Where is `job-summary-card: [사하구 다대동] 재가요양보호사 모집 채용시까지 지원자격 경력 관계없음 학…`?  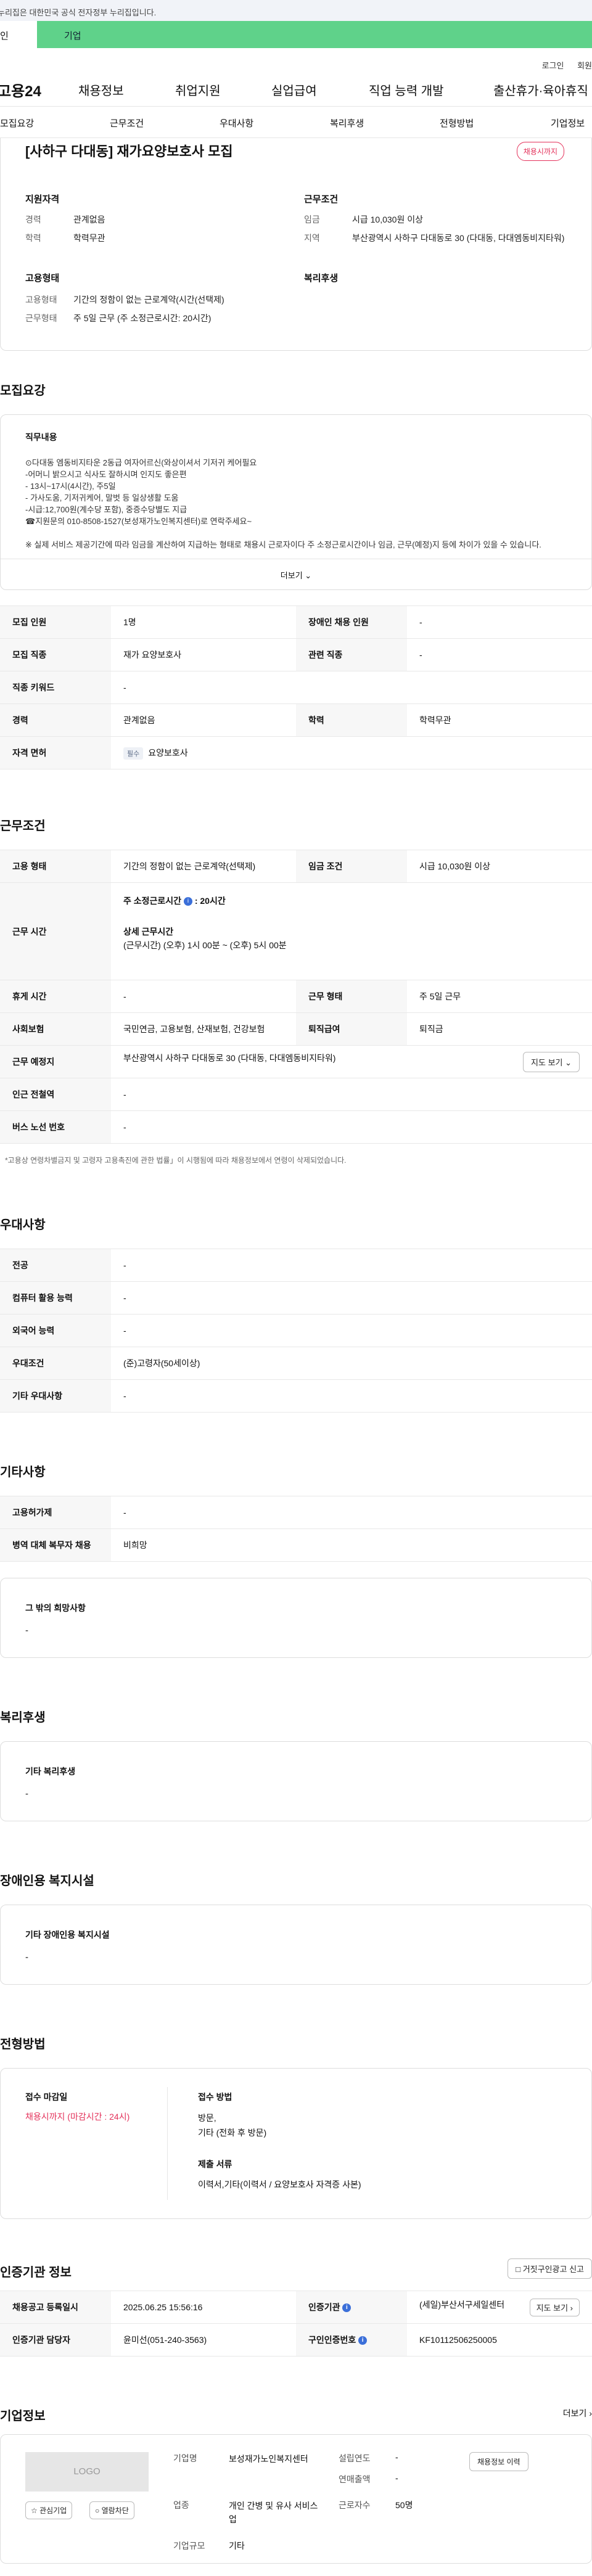
job-summary-card: [사하구 다대동] 재가요양보호사 모집 채용시까지 지원자격 경력 관계없음 학… is located at coordinates (296, 244).